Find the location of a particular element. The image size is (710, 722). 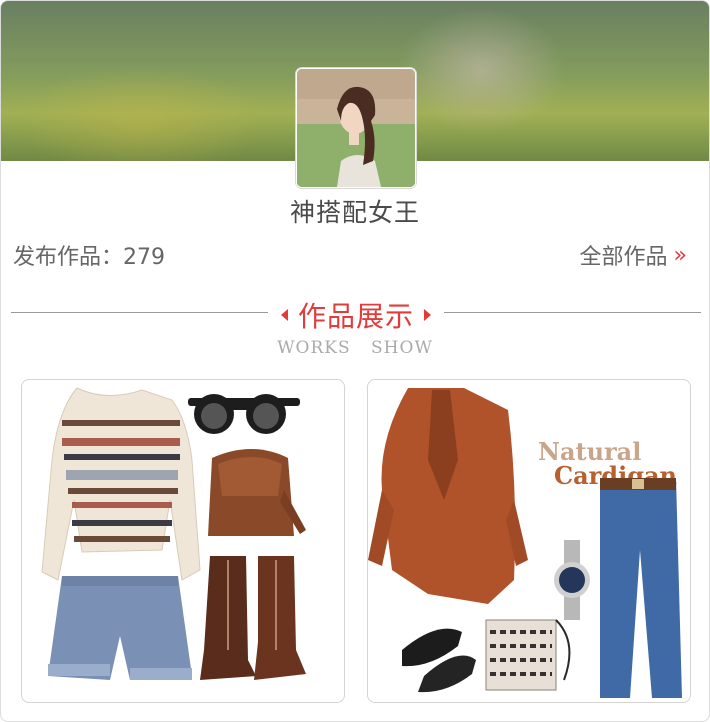

section-title-text: 作品展示 is located at coordinates (355, 316).